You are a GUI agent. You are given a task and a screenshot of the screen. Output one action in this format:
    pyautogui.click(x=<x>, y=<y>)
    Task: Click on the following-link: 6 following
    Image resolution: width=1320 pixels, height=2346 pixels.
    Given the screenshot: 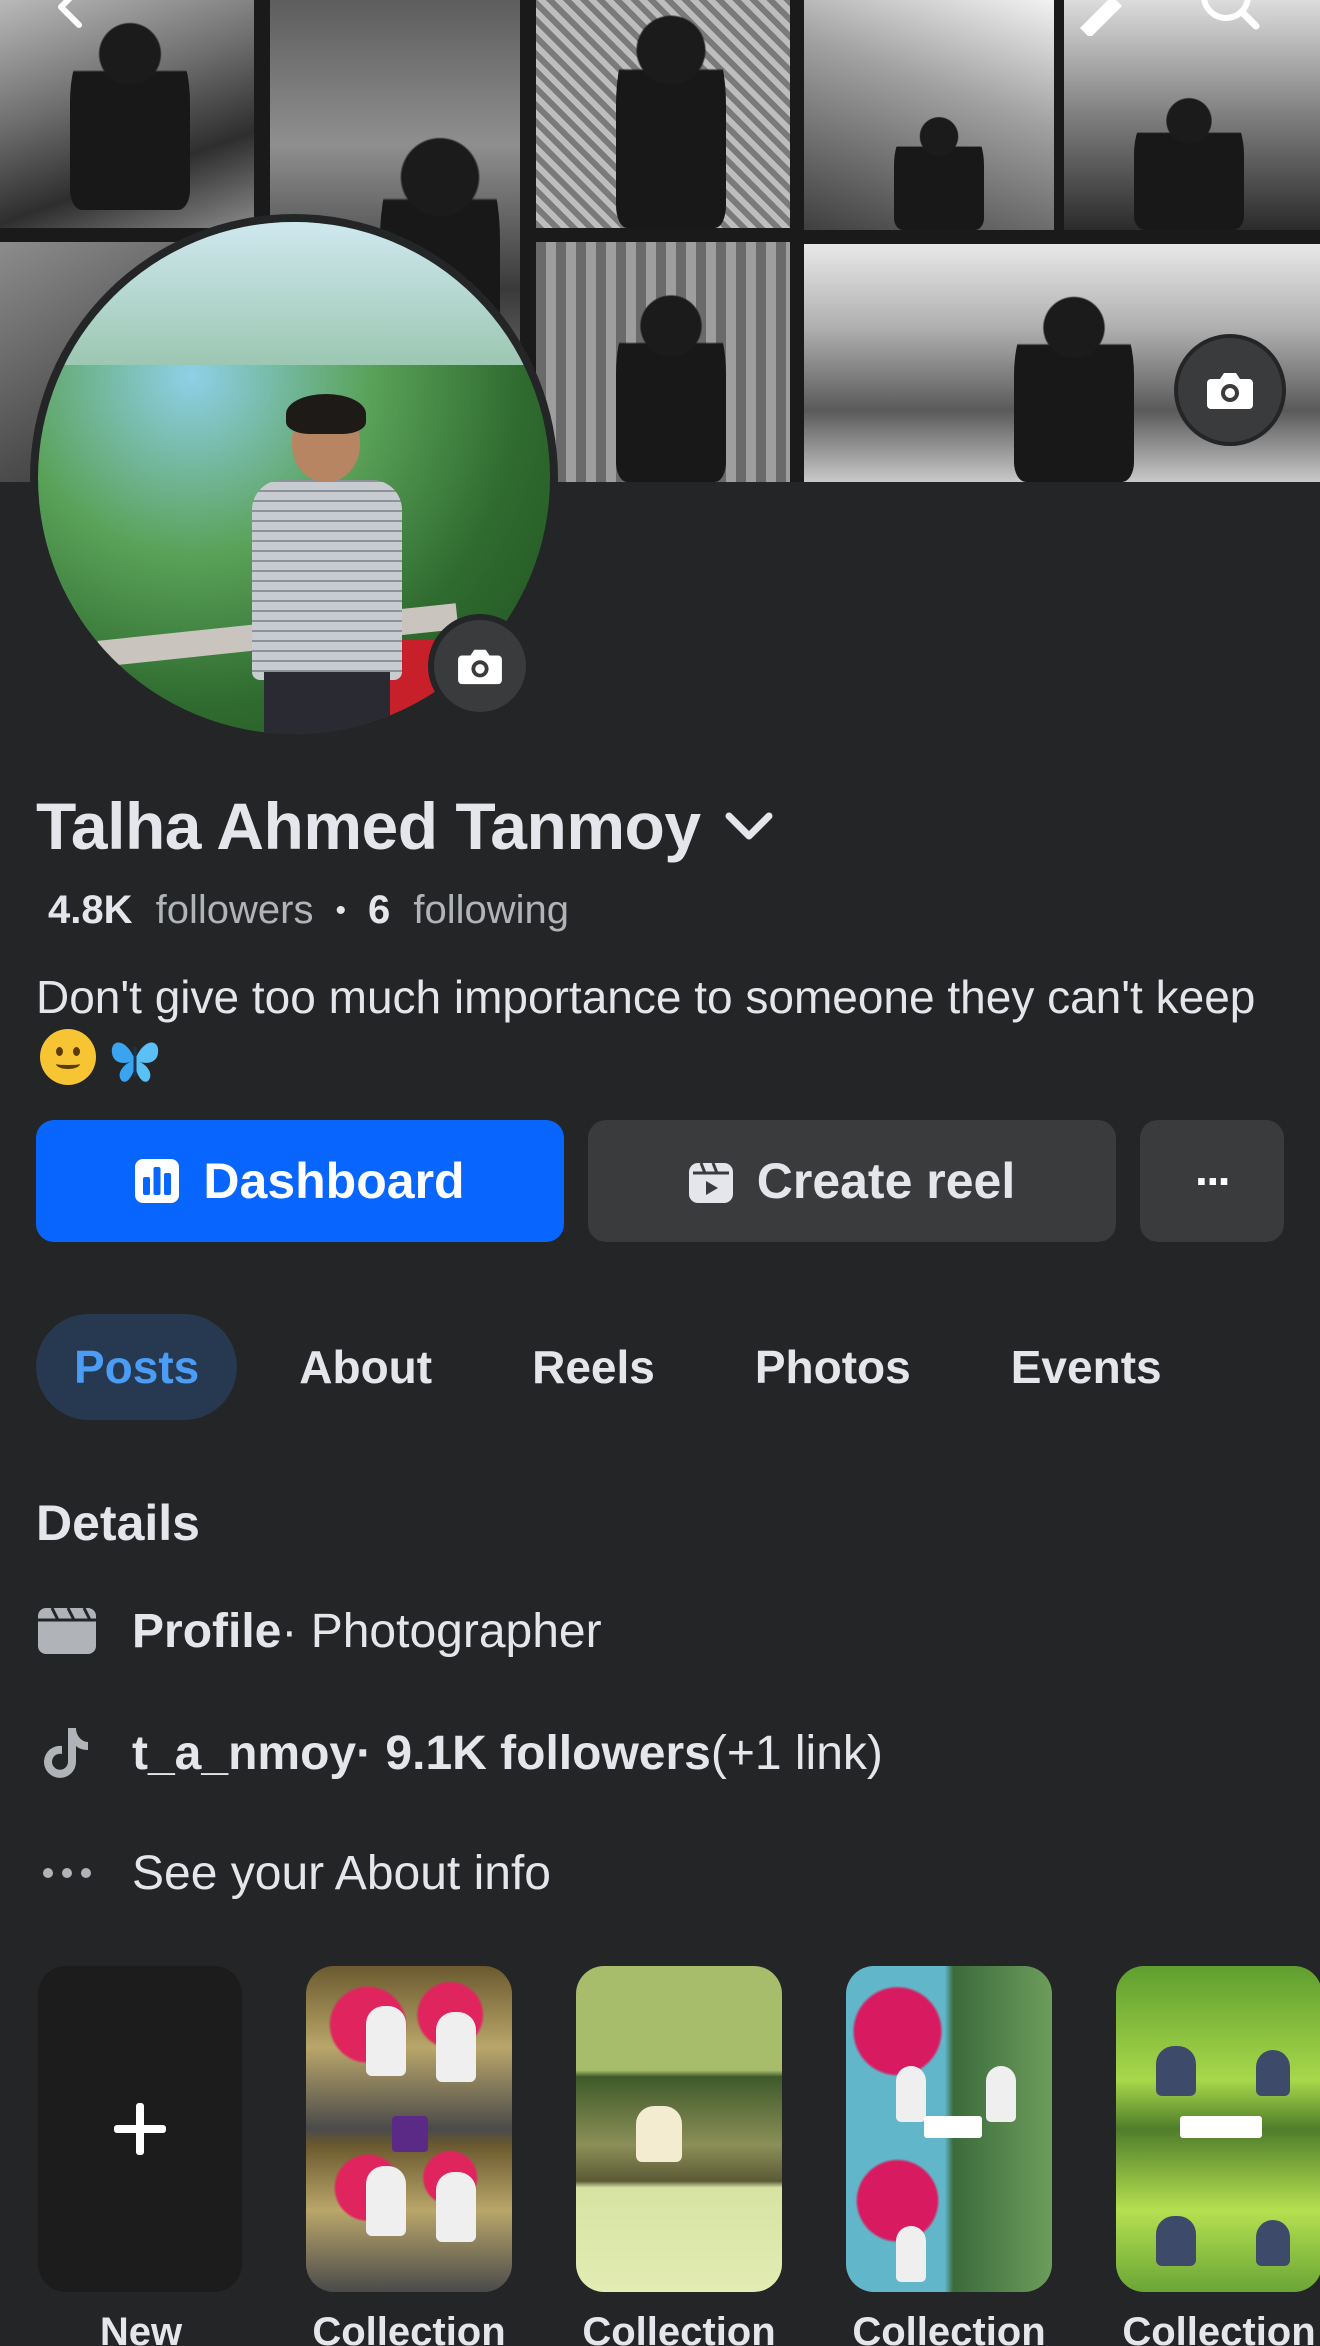 What is the action you would take?
    pyautogui.click(x=468, y=910)
    